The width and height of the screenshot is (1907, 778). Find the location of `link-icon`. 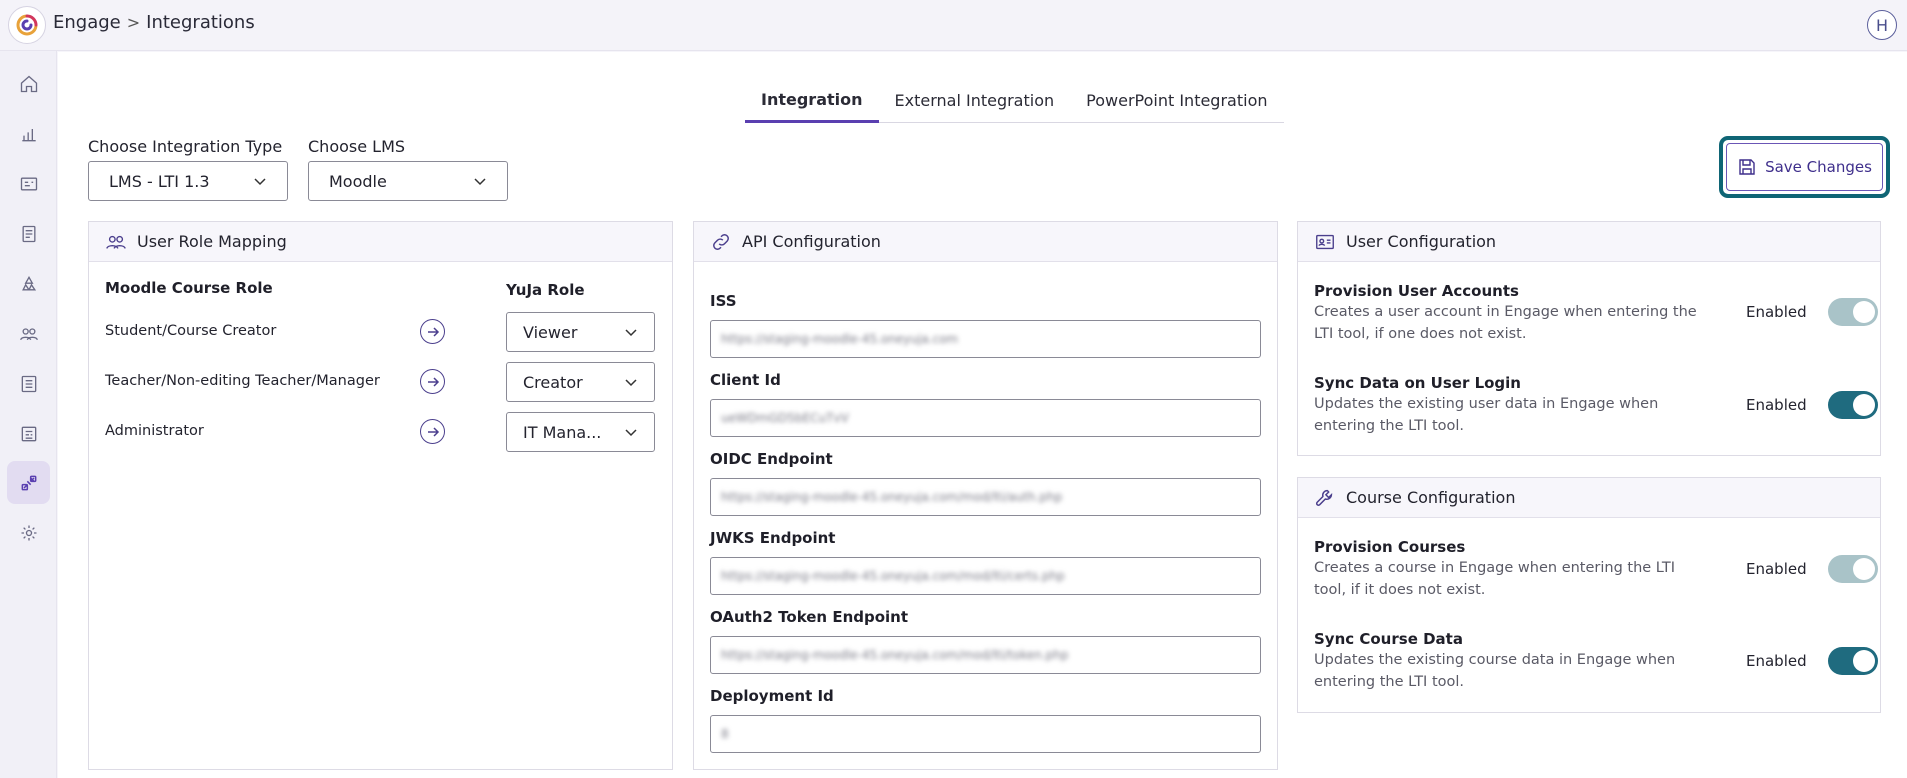

link-icon is located at coordinates (721, 241).